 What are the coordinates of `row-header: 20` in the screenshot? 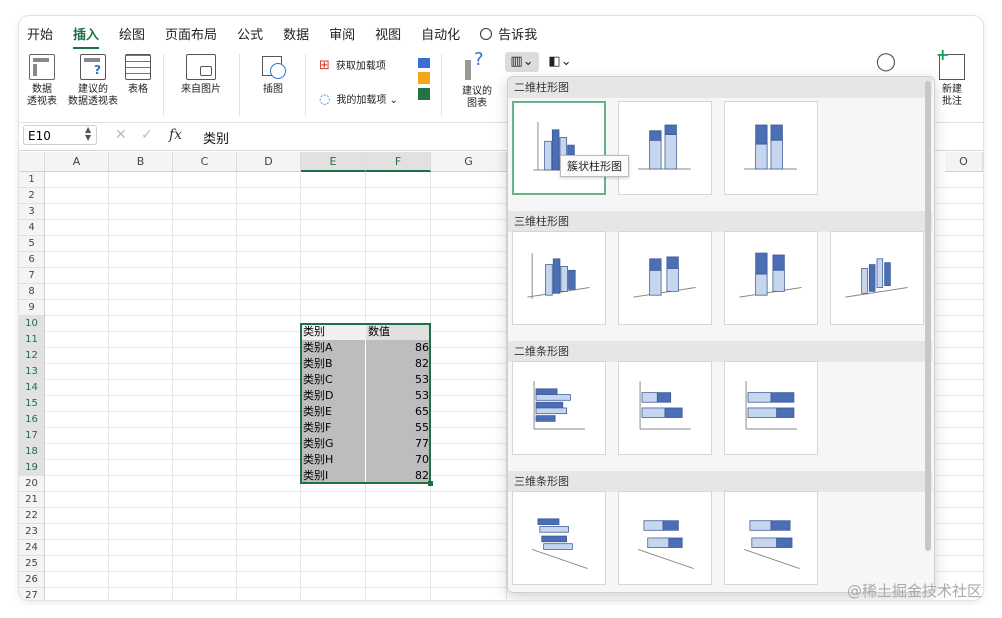 It's located at (32, 484).